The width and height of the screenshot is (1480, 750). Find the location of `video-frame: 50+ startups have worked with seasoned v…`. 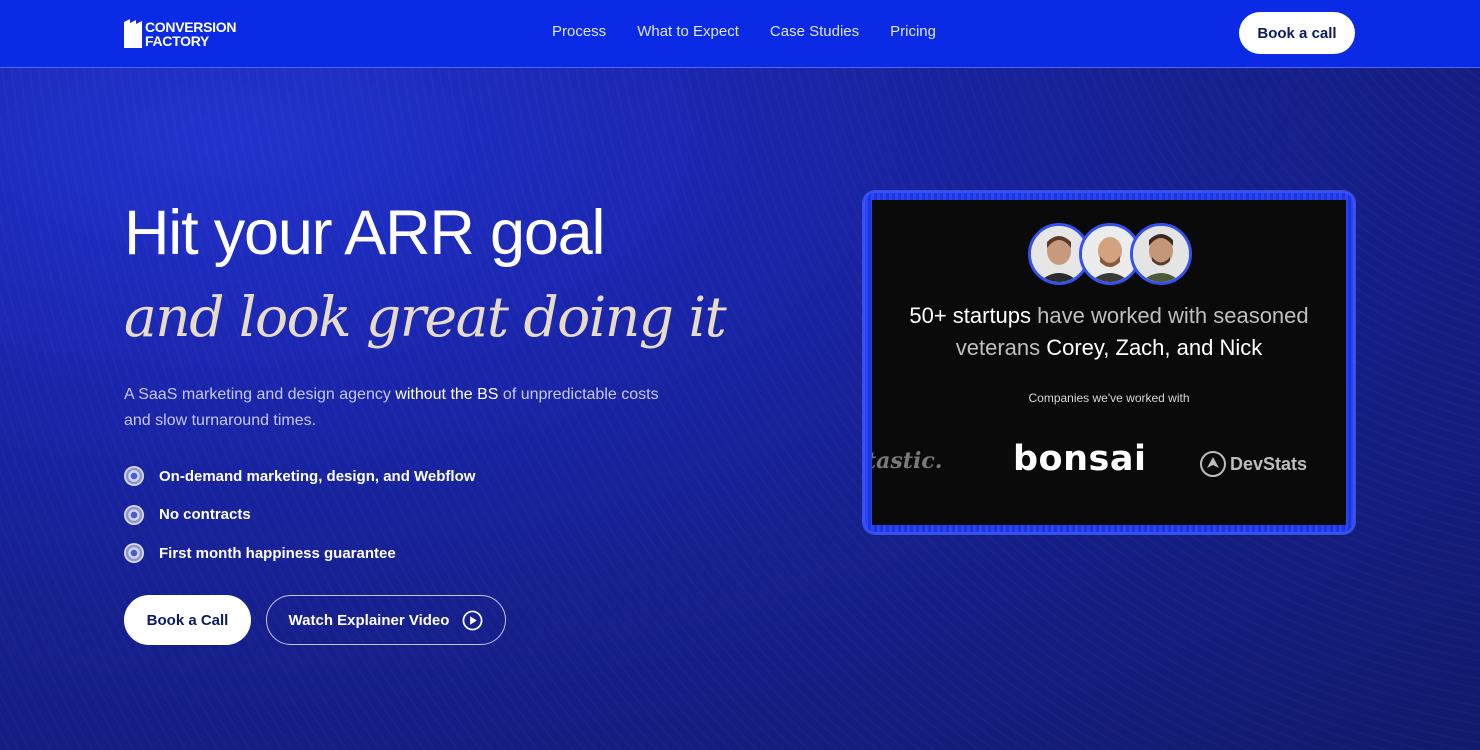

video-frame: 50+ startups have worked with seasoned v… is located at coordinates (1109, 362).